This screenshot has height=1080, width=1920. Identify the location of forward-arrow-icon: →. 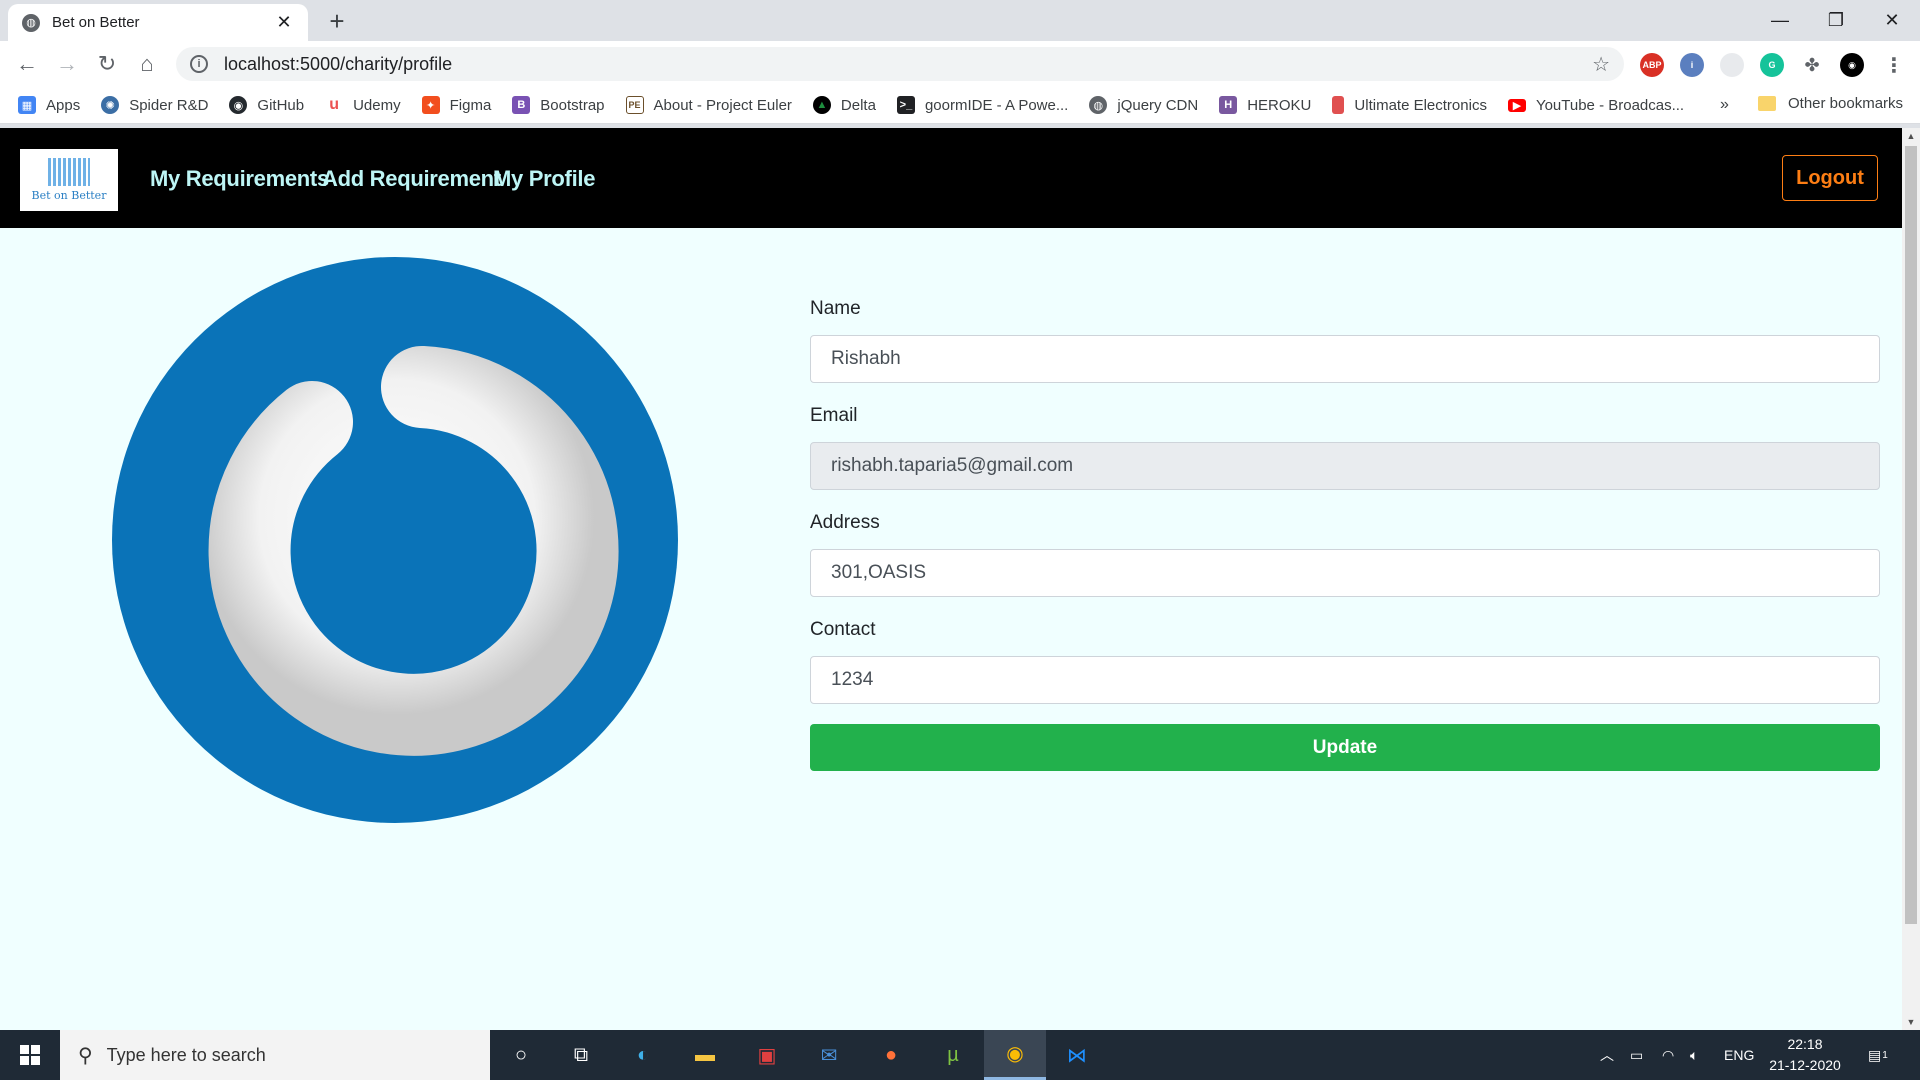
(67, 64).